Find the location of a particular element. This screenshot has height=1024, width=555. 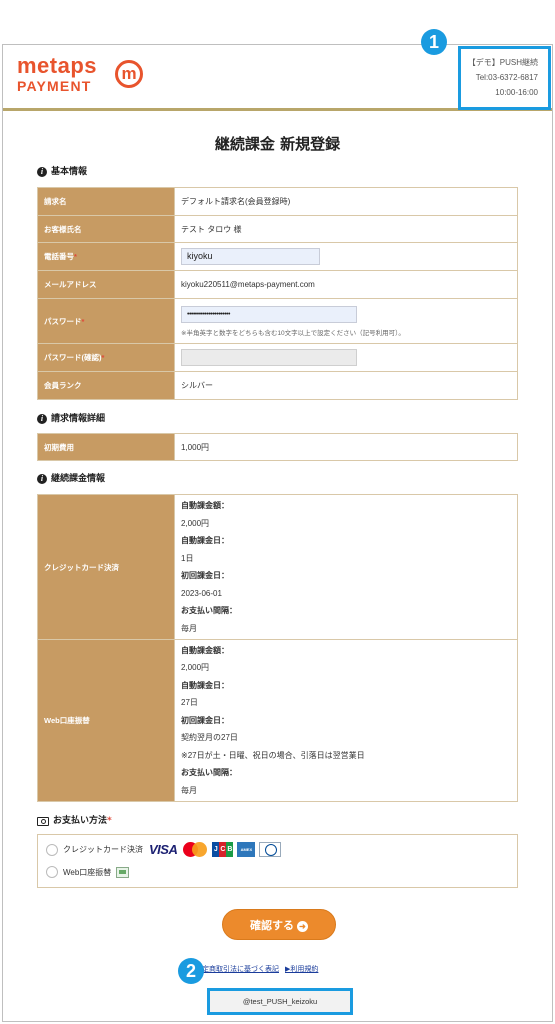

table-row: 会員ランク シルバー is located at coordinates (277, 385).